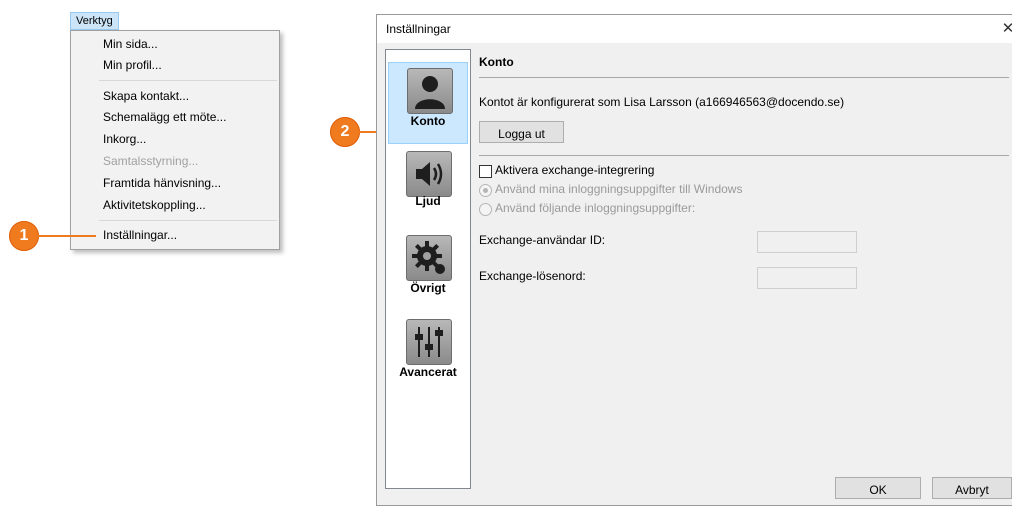 The image size is (1012, 506). What do you see at coordinates (521, 132) in the screenshot?
I see `logout-button: Logga ut` at bounding box center [521, 132].